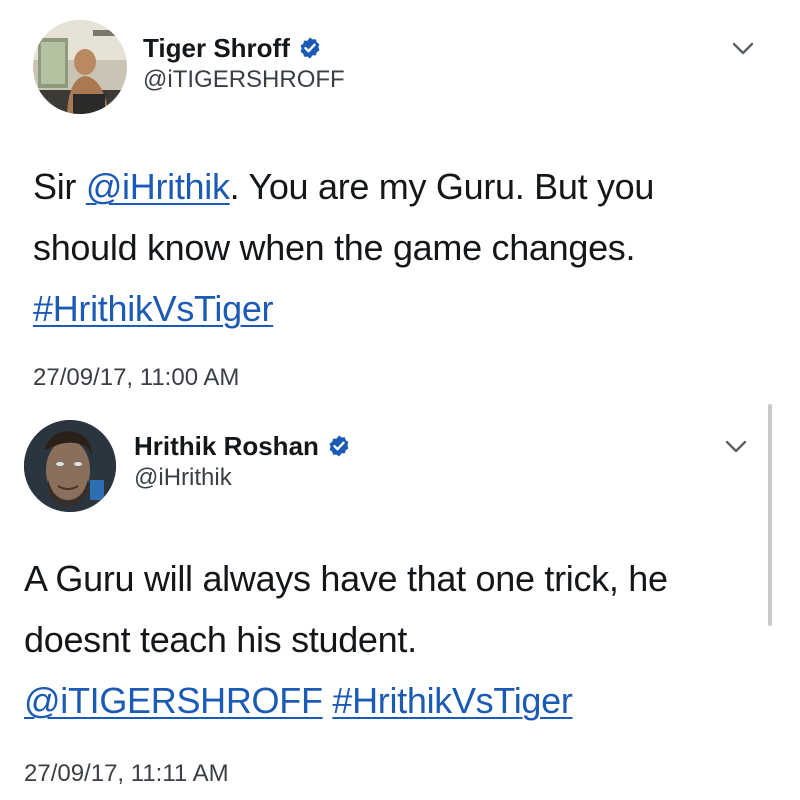 Image resolution: width=800 pixels, height=800 pixels. I want to click on tweet-text-line: @iTIGERSHROFF #HrithikVsTiger, so click(399, 700).